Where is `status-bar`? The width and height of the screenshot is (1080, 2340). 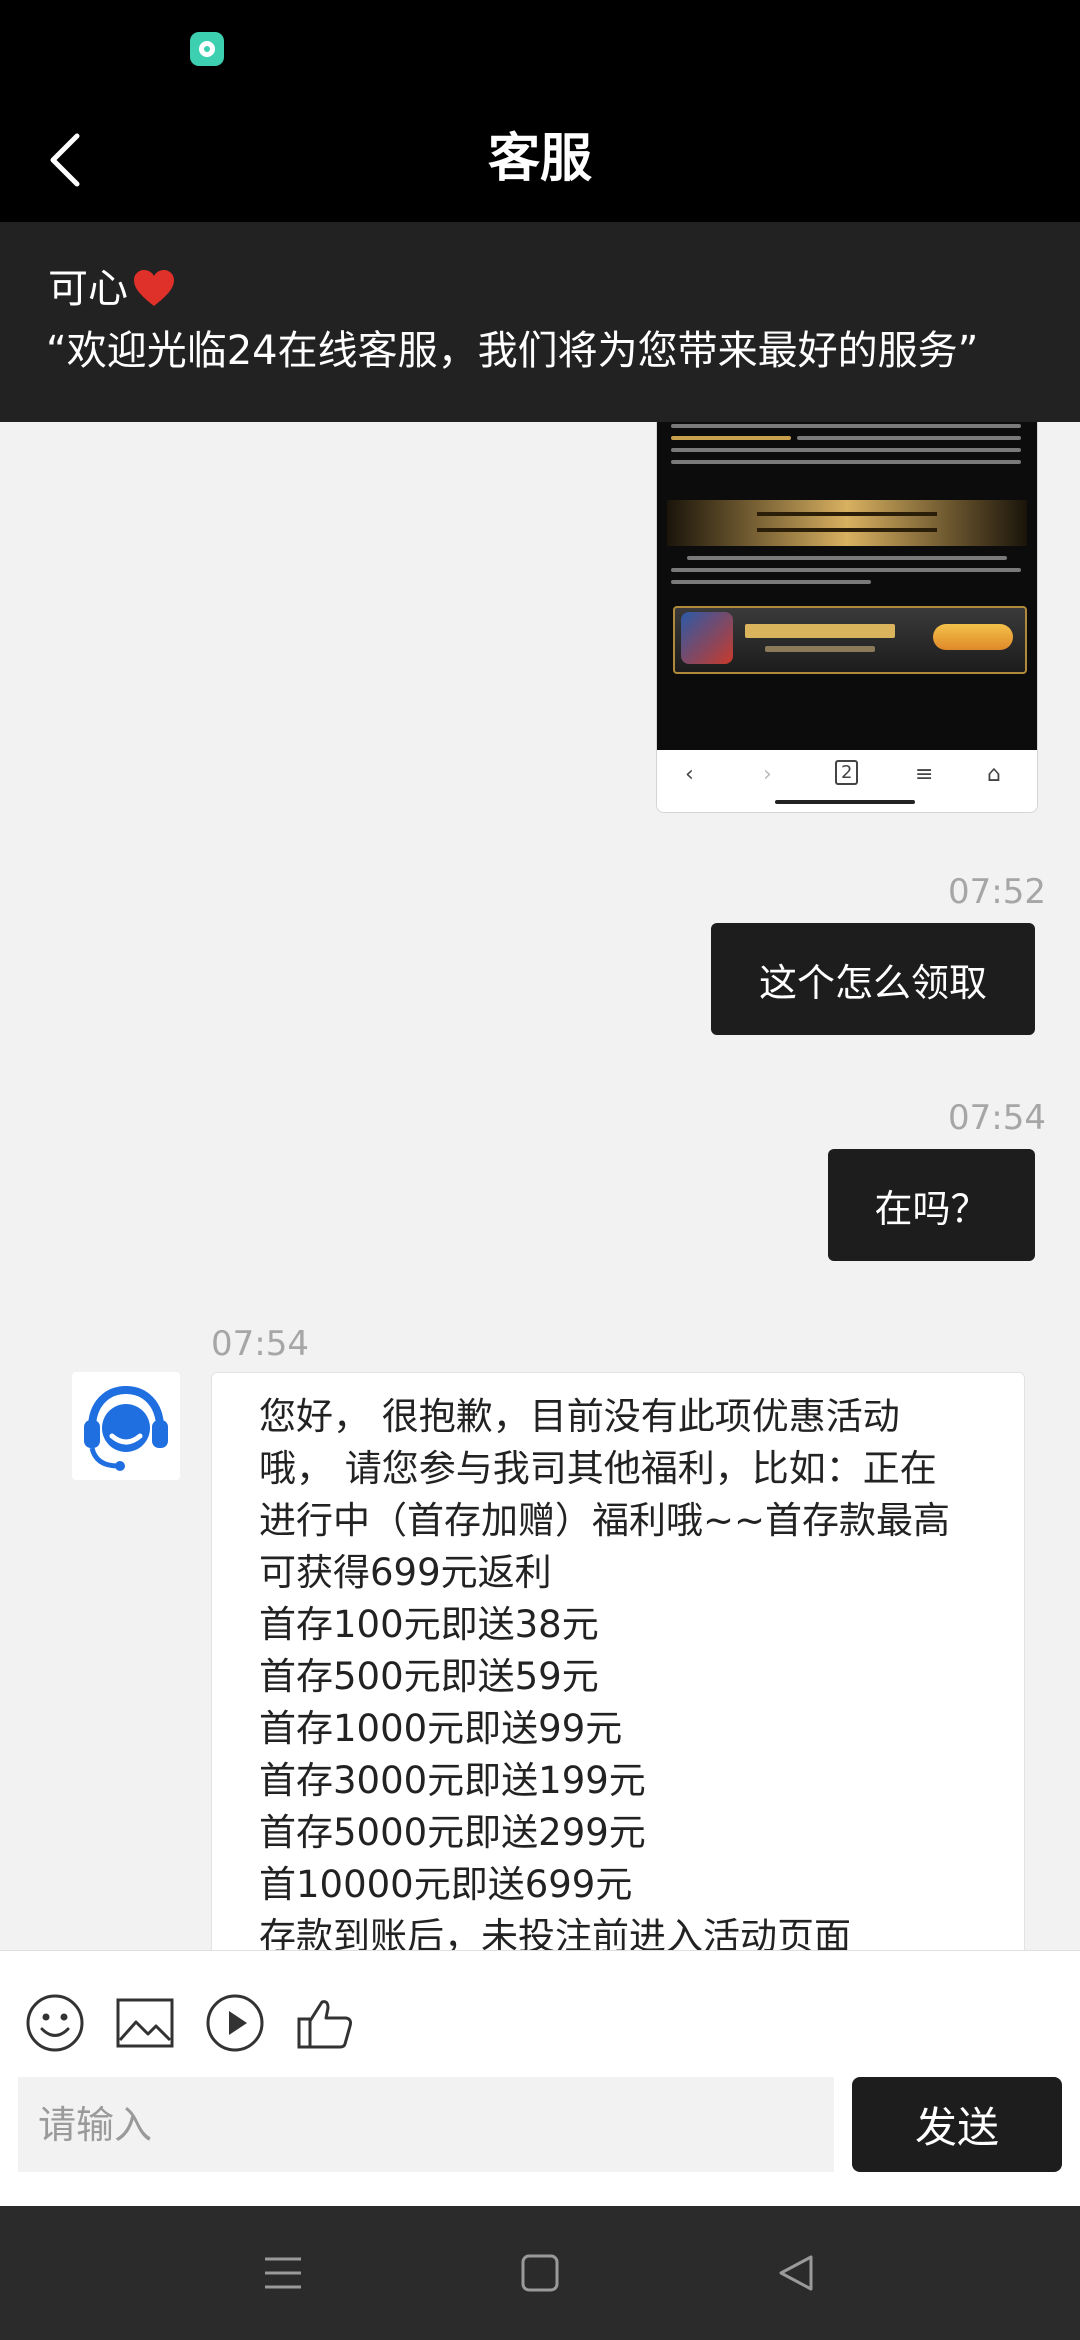 status-bar is located at coordinates (540, 48).